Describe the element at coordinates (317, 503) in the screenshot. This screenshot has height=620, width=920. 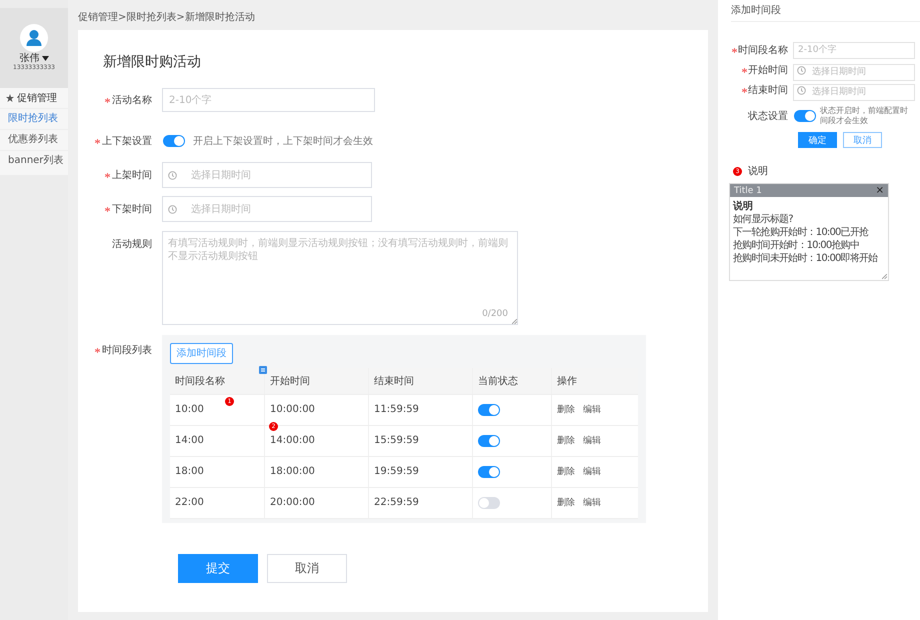
I see `table-cell: 20:00:00` at that location.